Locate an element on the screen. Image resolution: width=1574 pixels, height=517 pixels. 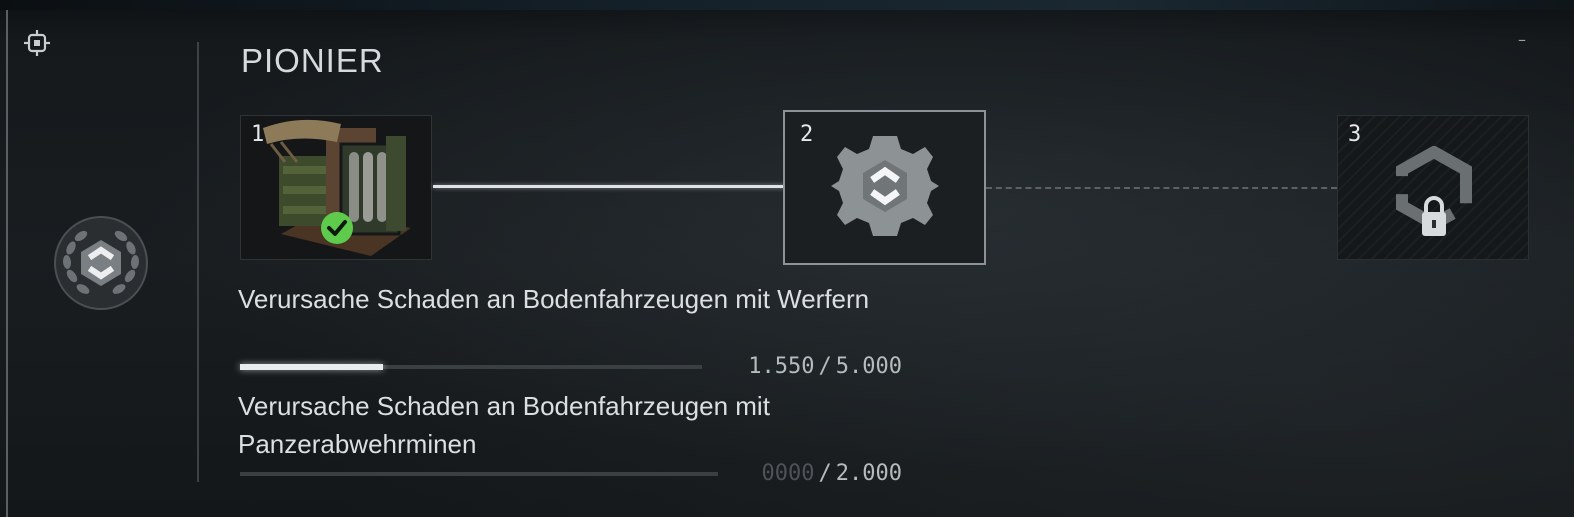
tier-3-card: 3 is located at coordinates (1433, 187).